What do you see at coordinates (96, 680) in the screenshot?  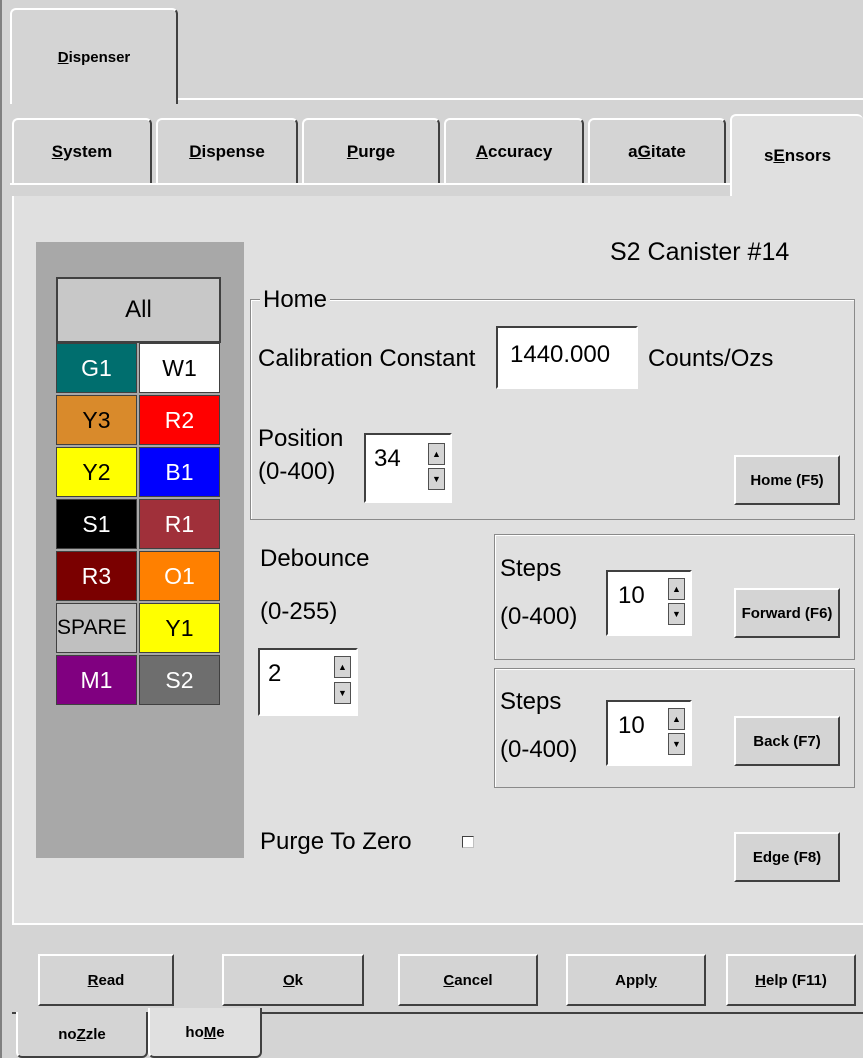 I see `canister-cell-m1: M1` at bounding box center [96, 680].